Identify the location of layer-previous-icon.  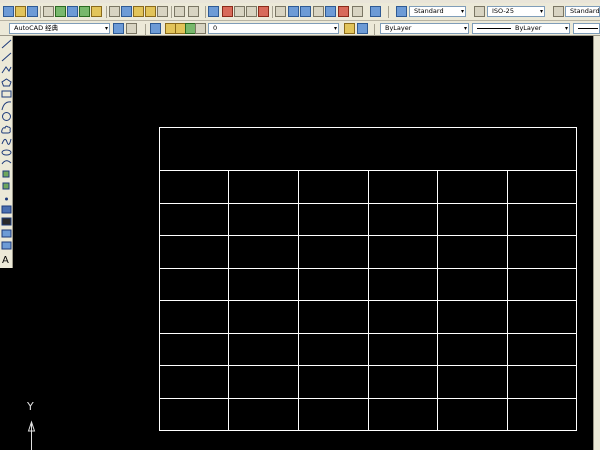
(362, 28).